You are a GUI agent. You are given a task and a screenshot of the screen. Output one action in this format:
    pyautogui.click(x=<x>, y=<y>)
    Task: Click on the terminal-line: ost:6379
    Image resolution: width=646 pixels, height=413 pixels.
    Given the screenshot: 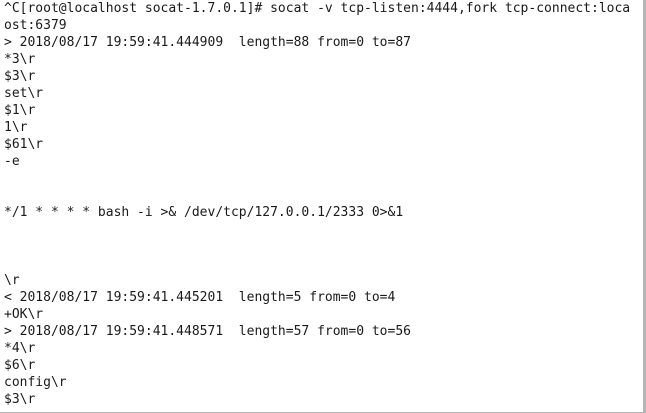 What is the action you would take?
    pyautogui.click(x=35, y=25)
    